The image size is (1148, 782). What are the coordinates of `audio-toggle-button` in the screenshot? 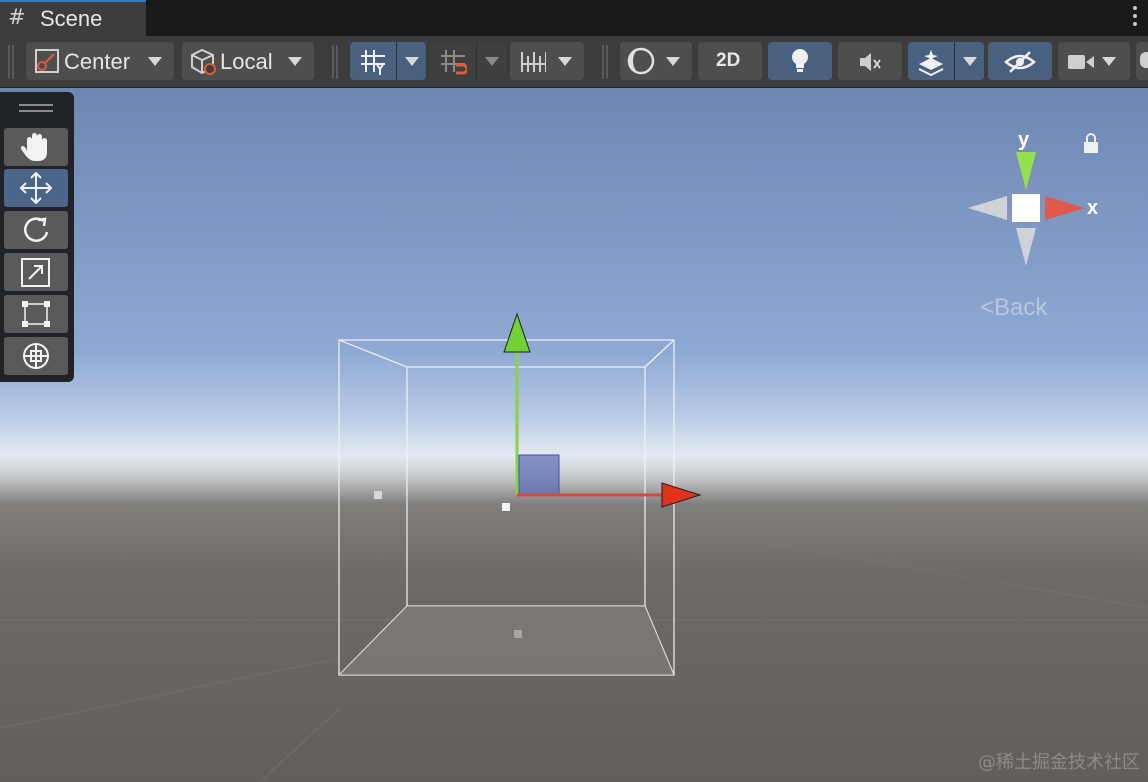 It's located at (870, 61).